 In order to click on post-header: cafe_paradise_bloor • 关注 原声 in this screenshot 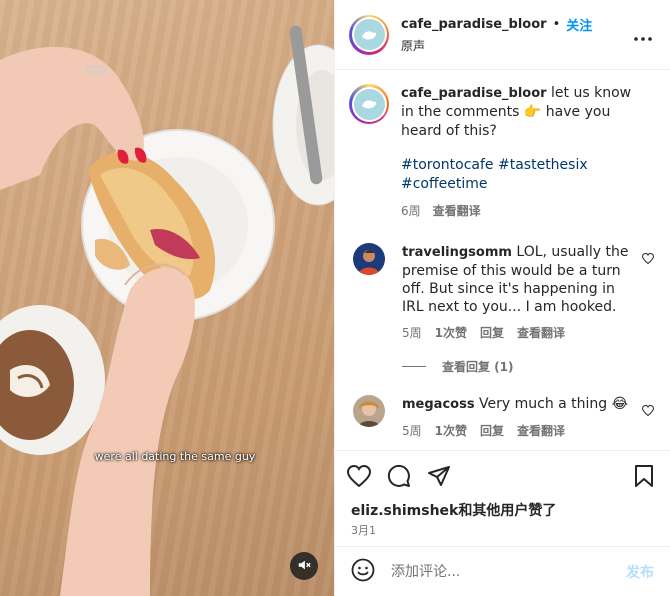, I will do `click(502, 35)`.